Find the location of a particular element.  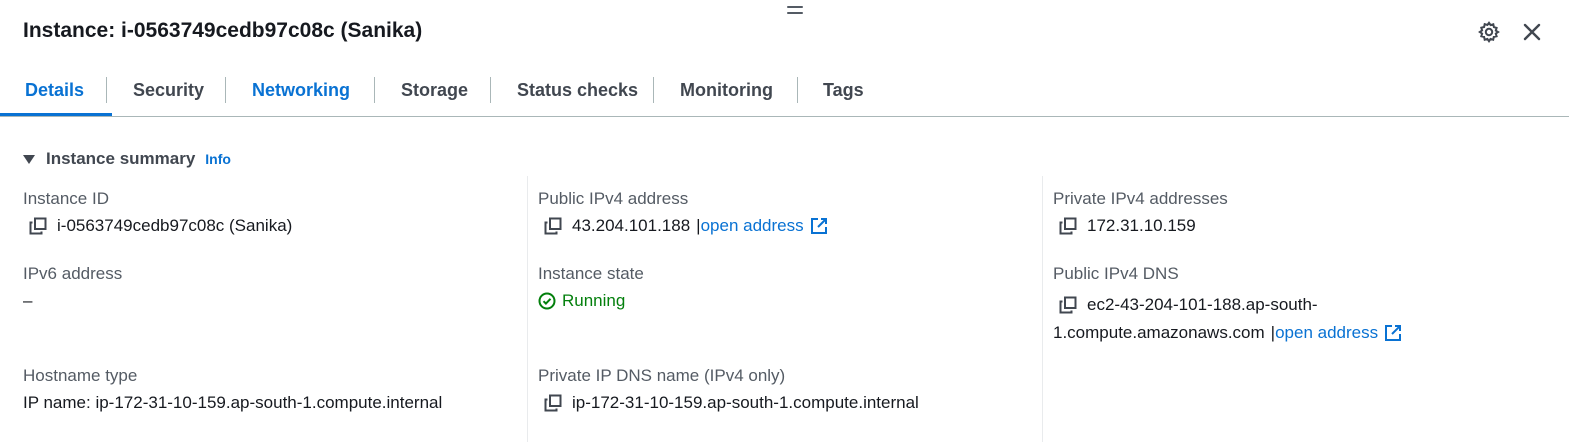

gear-icon is located at coordinates (1489, 32).